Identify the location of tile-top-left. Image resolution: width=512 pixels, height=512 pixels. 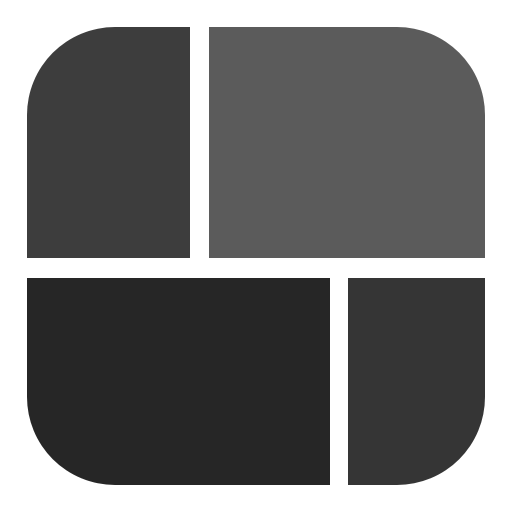
(108, 142).